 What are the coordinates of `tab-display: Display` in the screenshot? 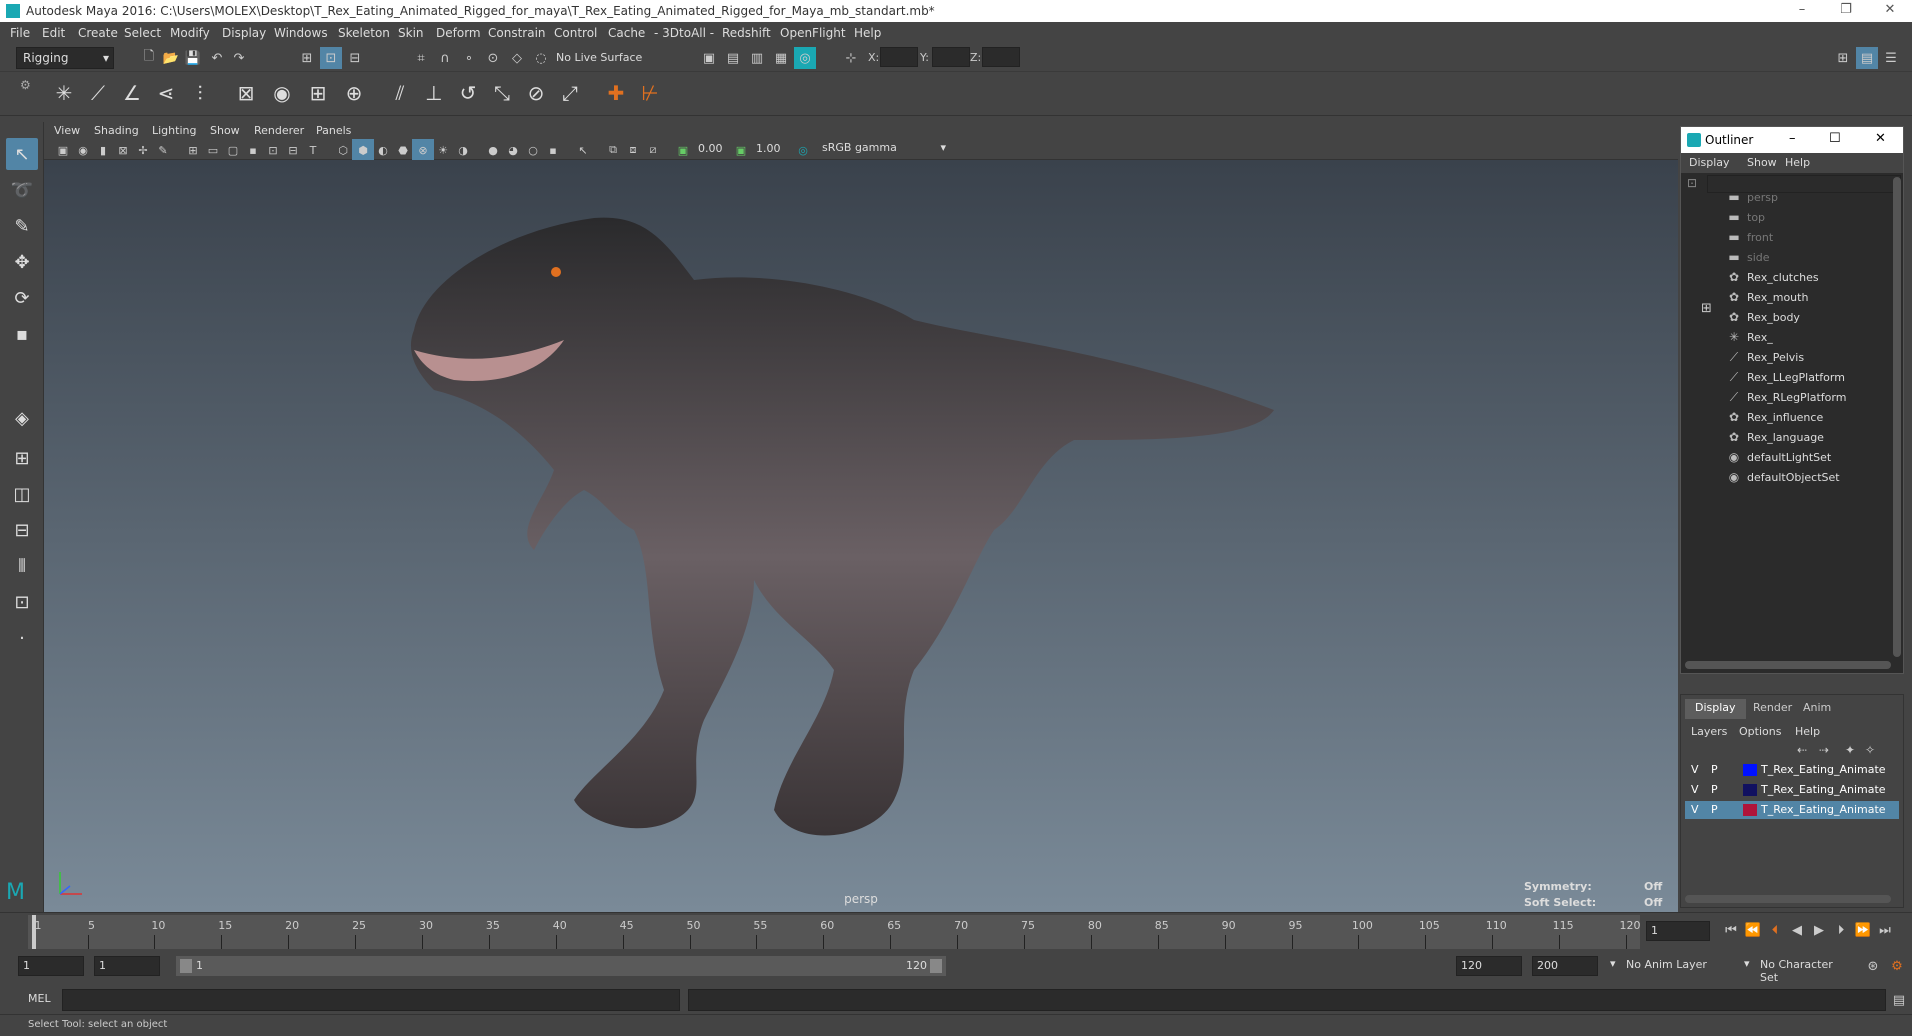 It's located at (1715, 709).